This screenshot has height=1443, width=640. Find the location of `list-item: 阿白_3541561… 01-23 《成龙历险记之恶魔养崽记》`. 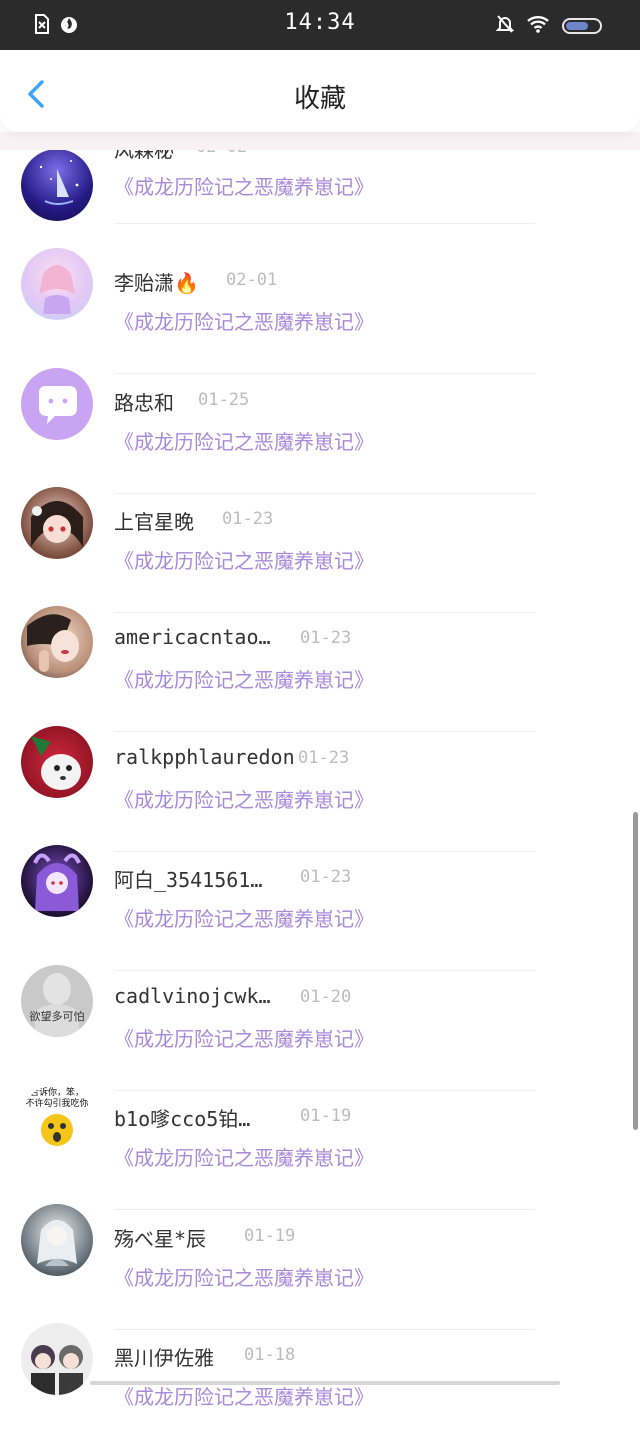

list-item: 阿白_3541561… 01-23 《成龙历险记之恶魔养崽记》 is located at coordinates (320, 908).